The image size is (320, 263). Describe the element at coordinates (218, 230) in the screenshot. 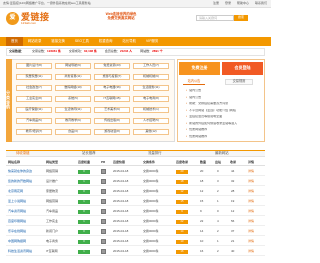

I see `outbound-value: 2` at that location.